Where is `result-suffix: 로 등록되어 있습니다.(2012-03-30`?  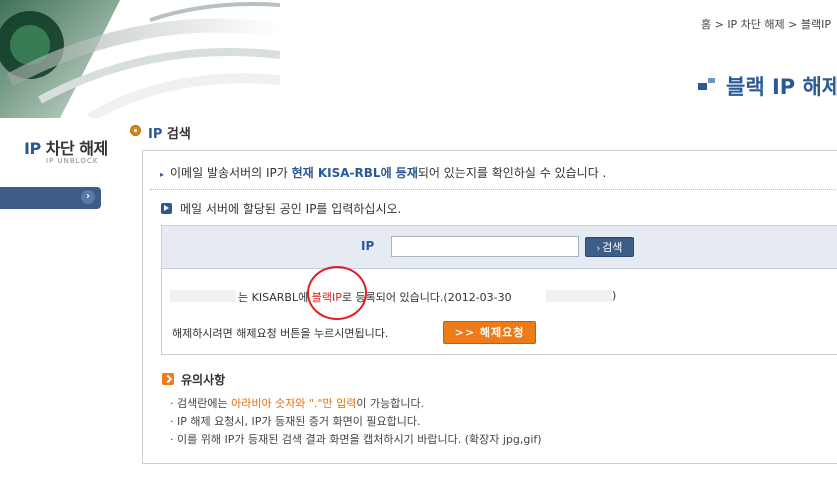
result-suffix: 로 등록되어 있습니다.(2012-03-30 is located at coordinates (426, 297).